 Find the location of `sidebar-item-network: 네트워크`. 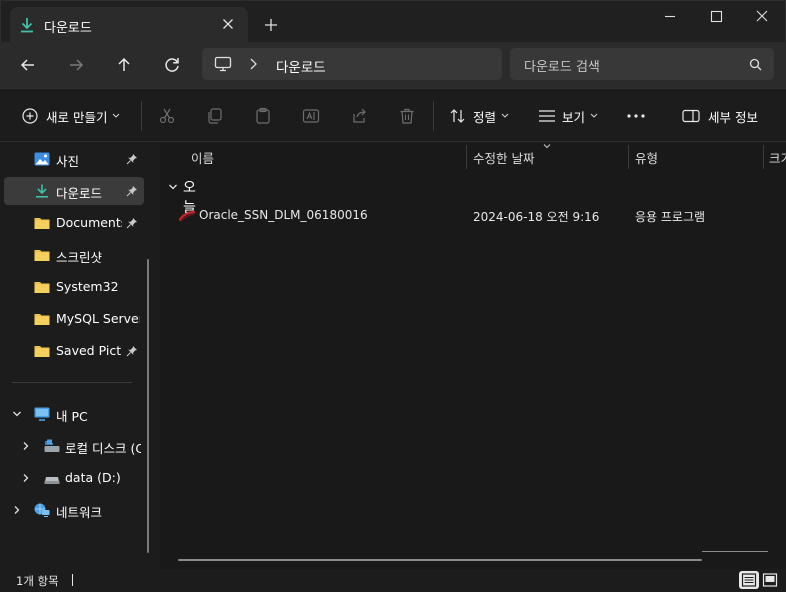

sidebar-item-network: 네트워크 is located at coordinates (74, 510).